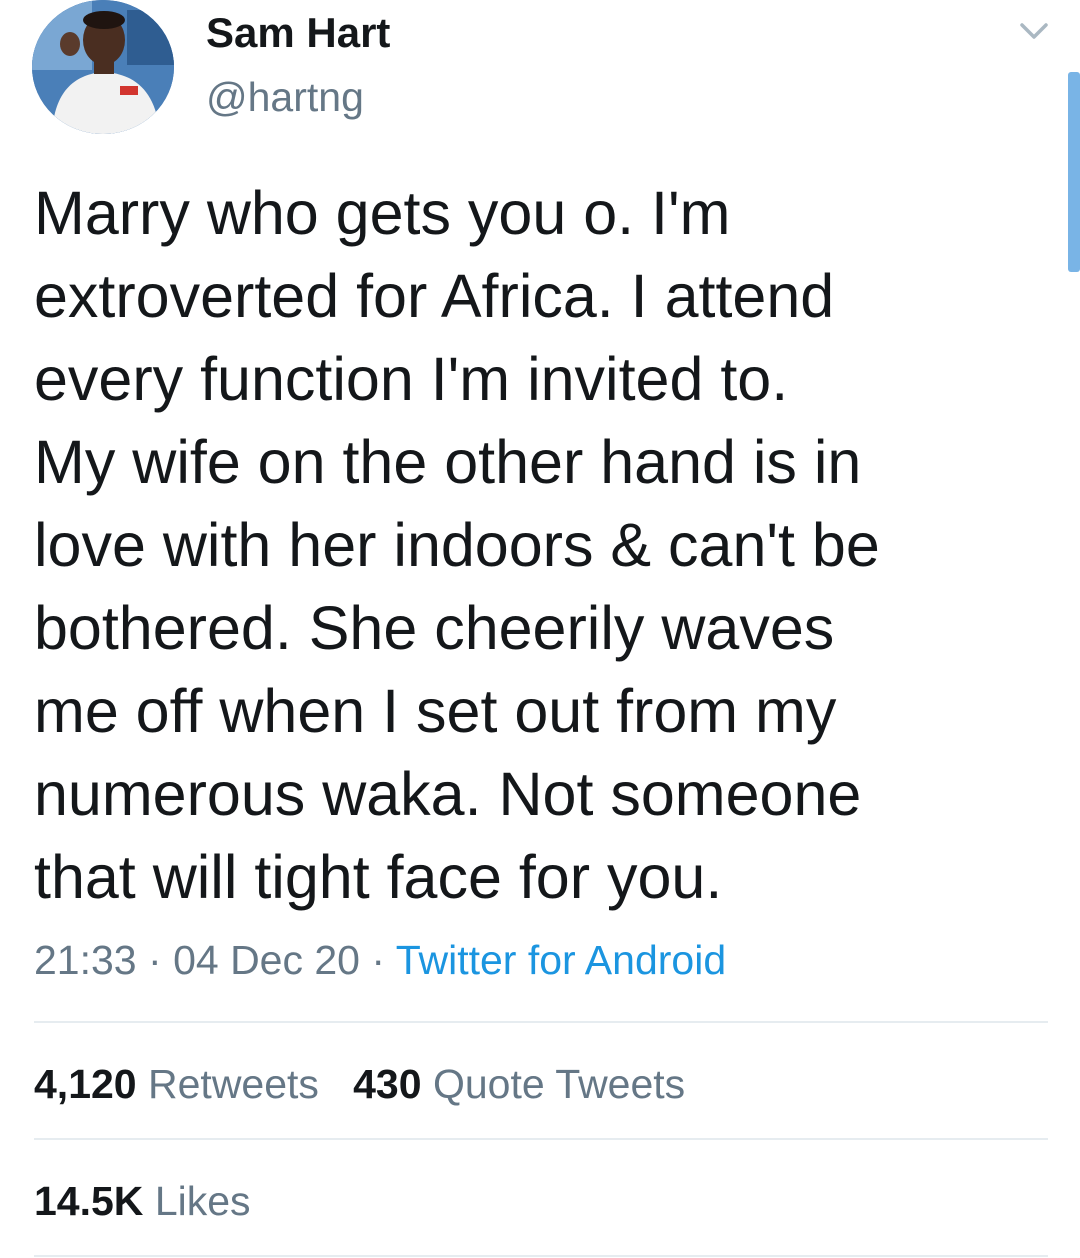 The width and height of the screenshot is (1080, 1258). I want to click on tweet-text-line: every function I'm invited to., so click(411, 379).